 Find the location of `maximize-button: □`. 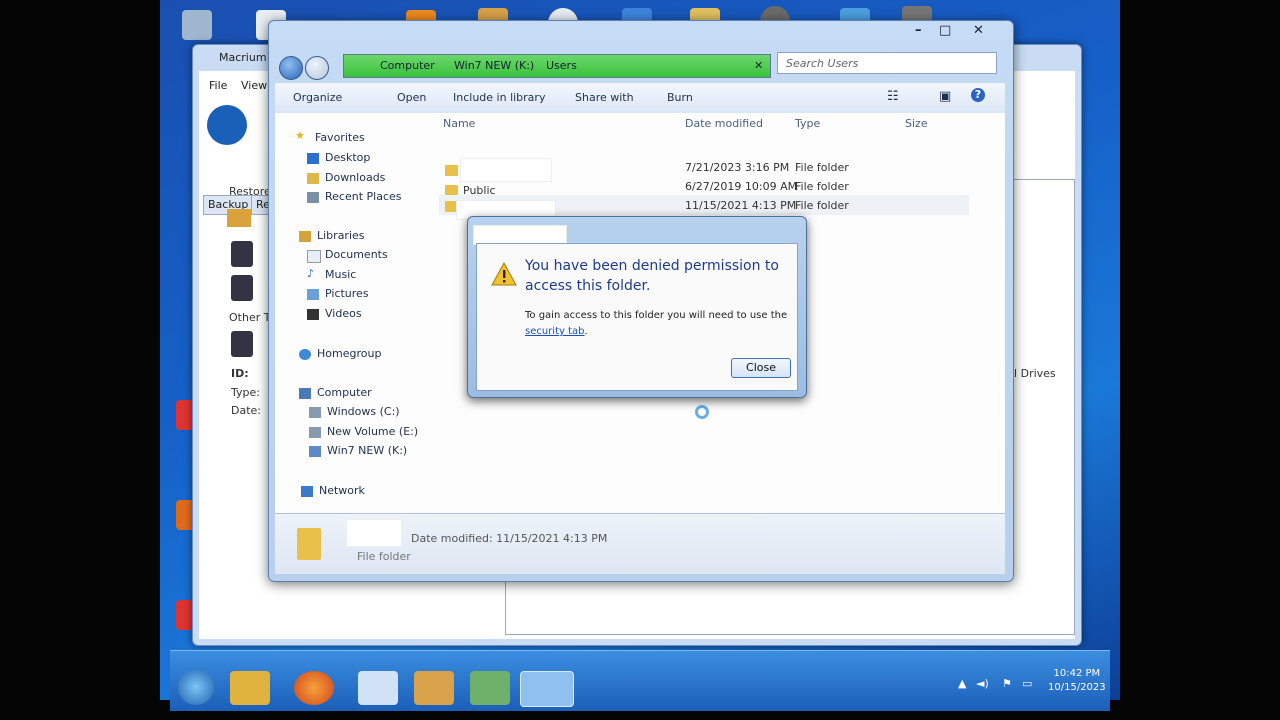

maximize-button: □ is located at coordinates (945, 30).